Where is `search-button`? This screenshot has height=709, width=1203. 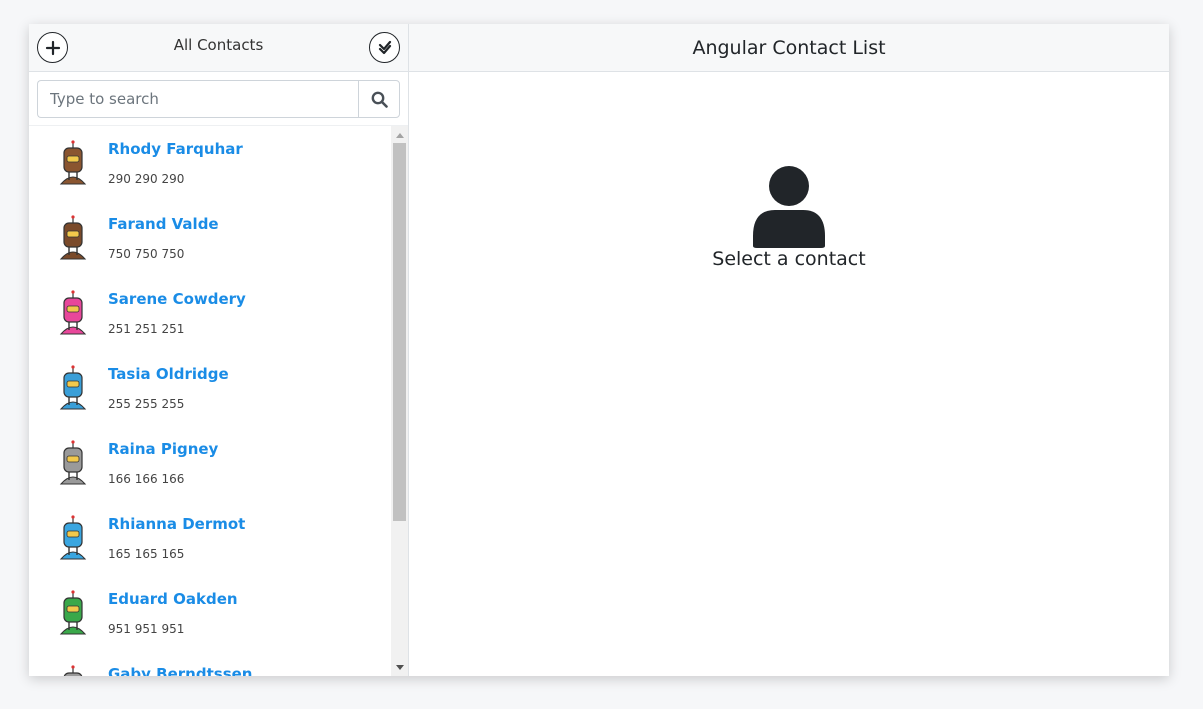 search-button is located at coordinates (379, 99).